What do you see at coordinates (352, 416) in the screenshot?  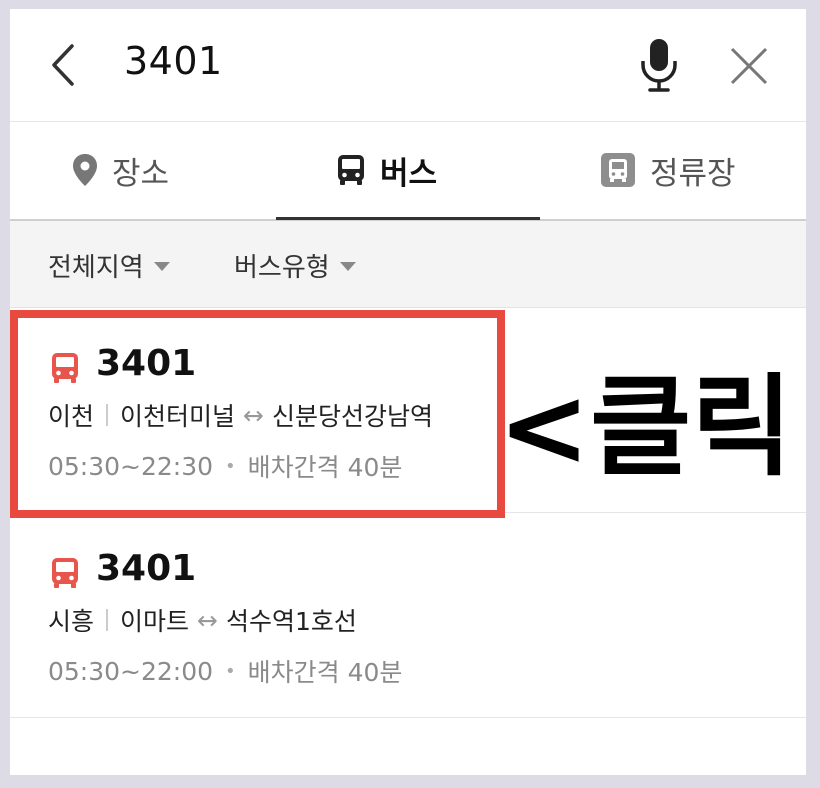 I see `route-destination: 신분당선강남역` at bounding box center [352, 416].